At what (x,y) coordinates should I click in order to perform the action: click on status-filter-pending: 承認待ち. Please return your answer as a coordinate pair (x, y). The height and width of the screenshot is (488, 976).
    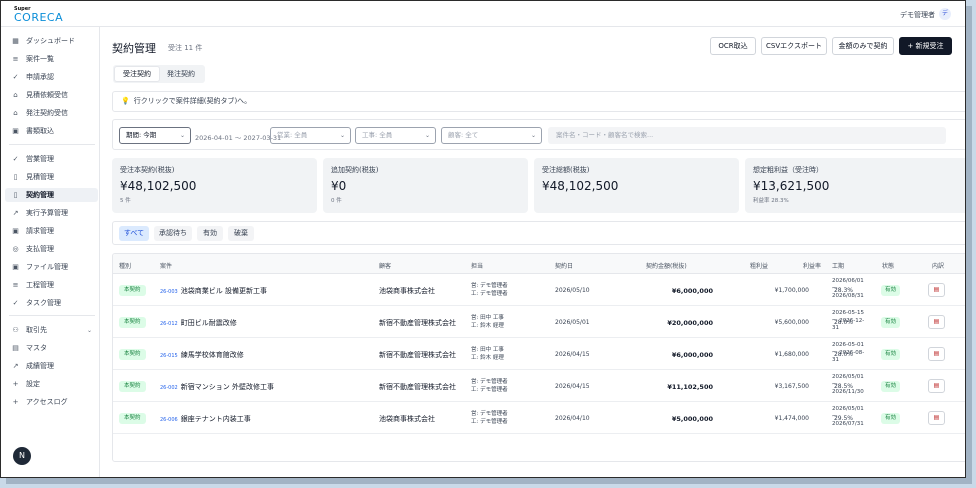
    Looking at the image, I should click on (173, 233).